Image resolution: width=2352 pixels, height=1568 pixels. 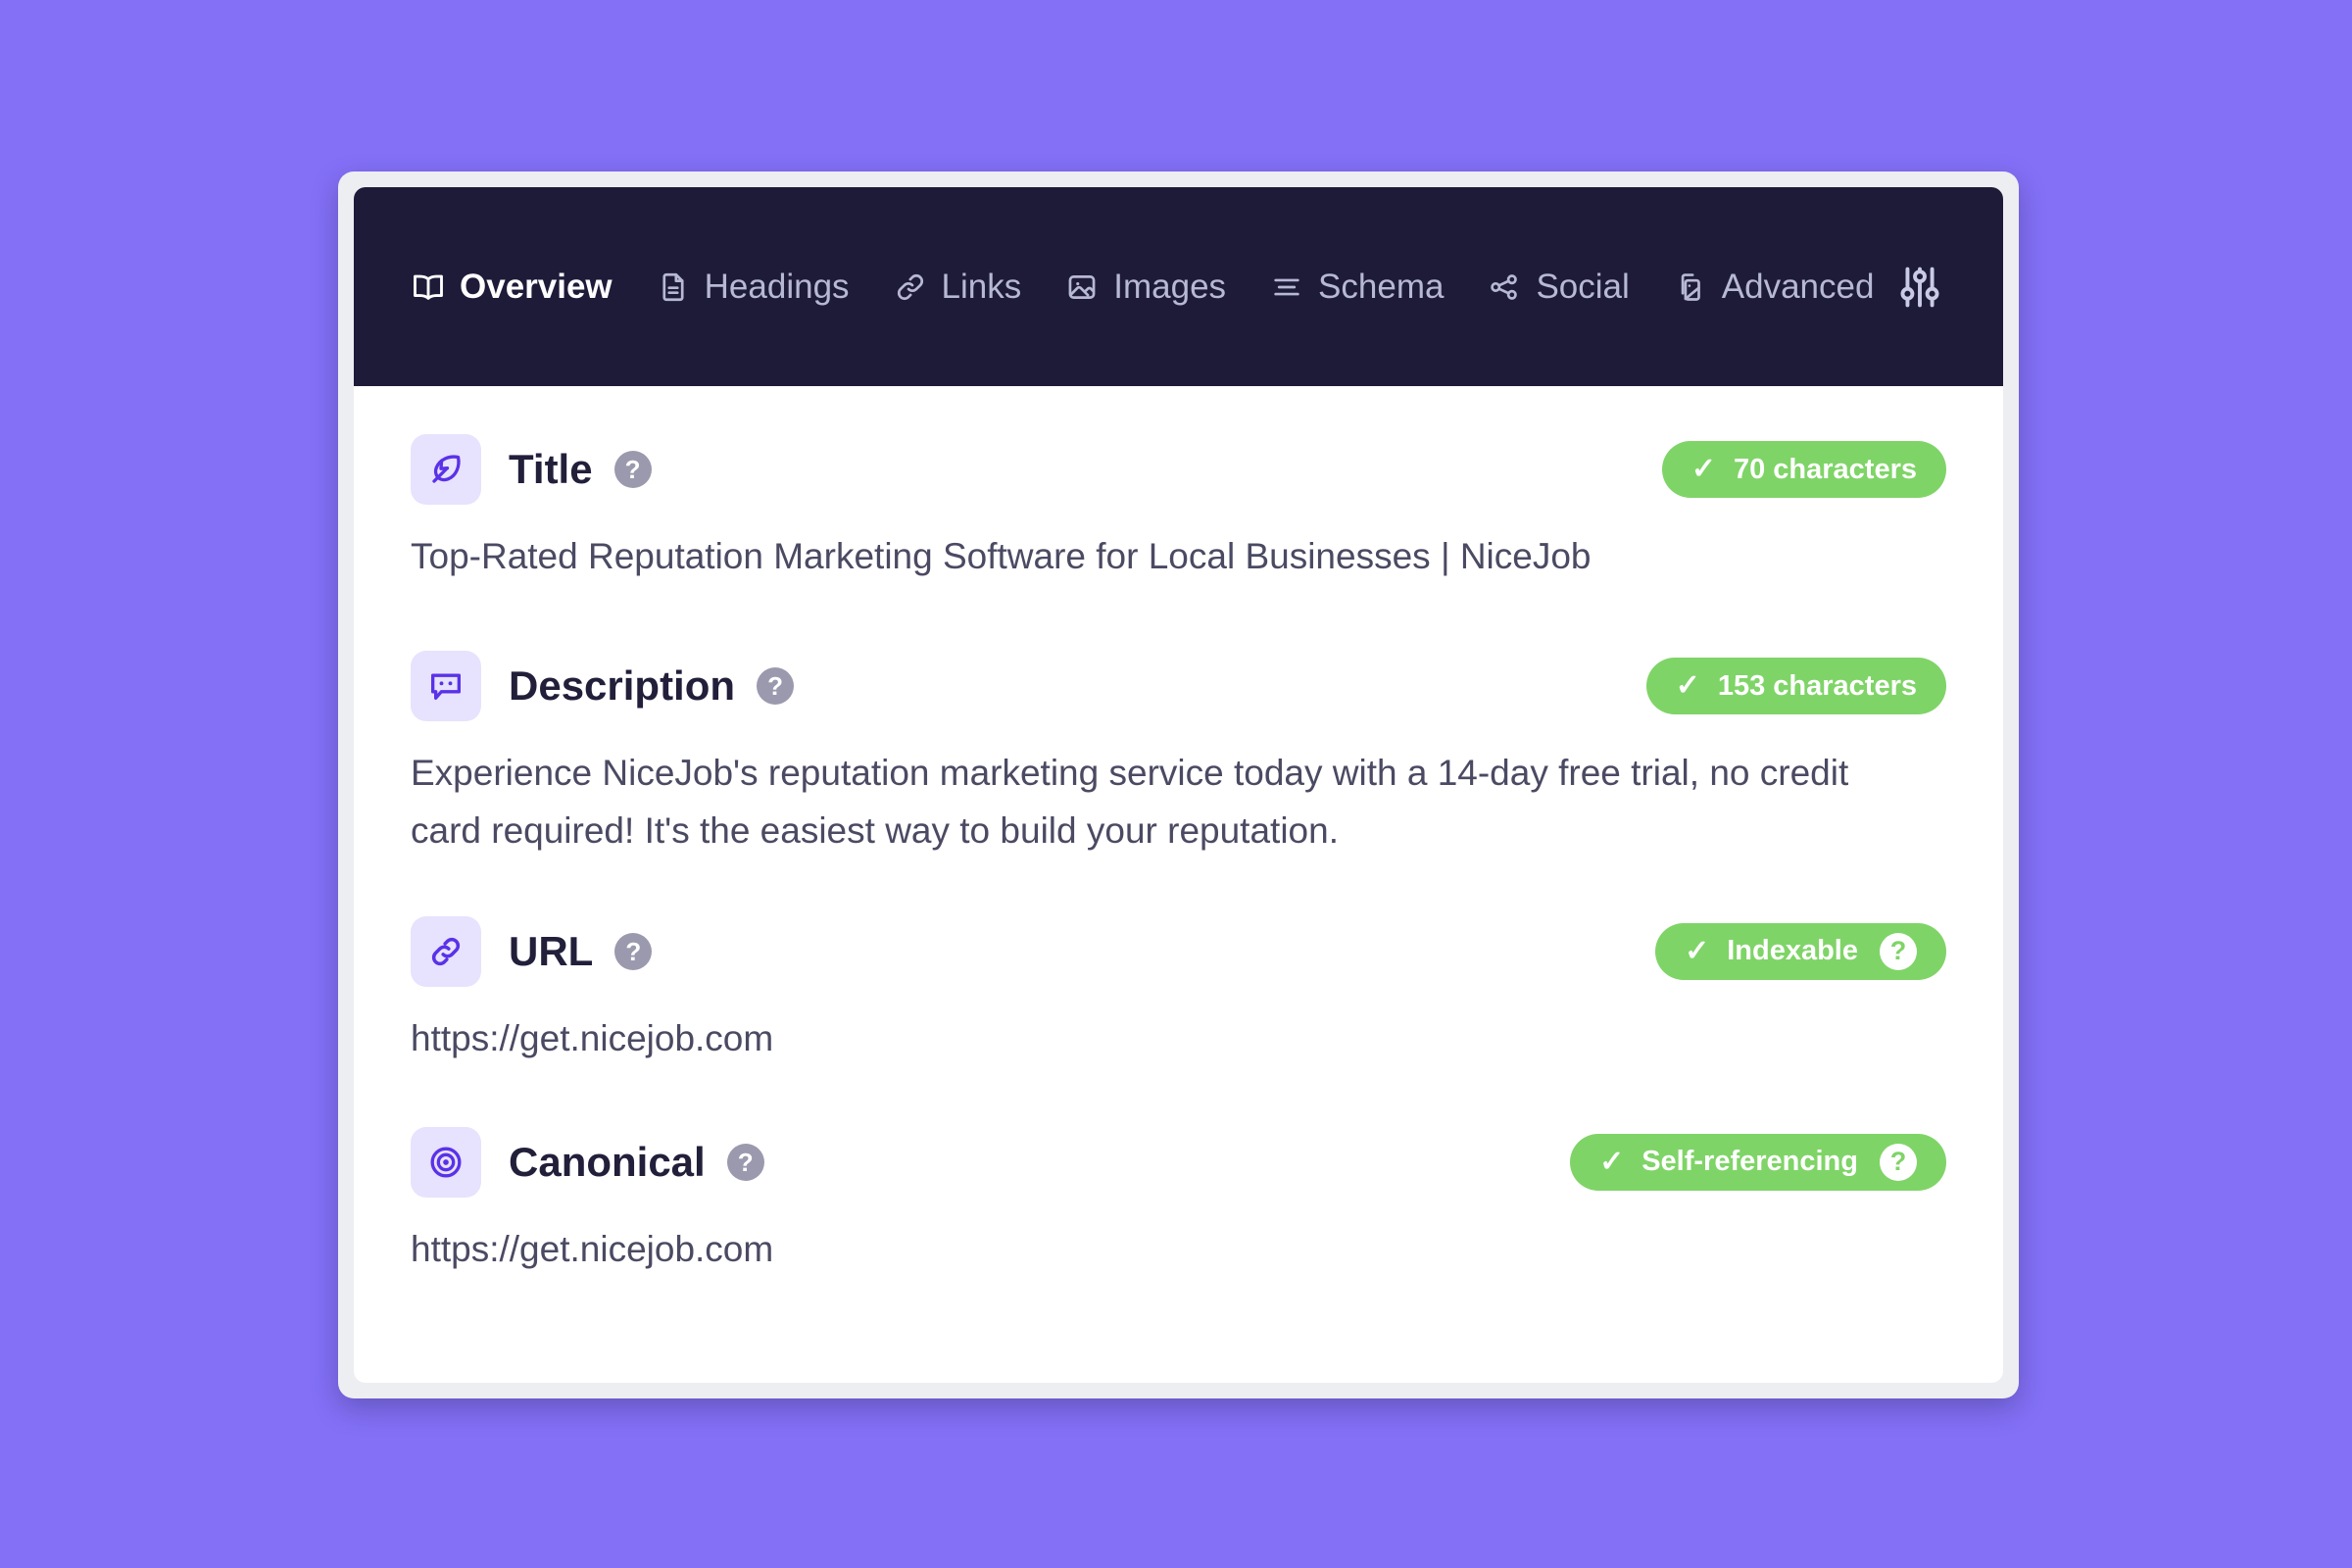 What do you see at coordinates (1381, 287) in the screenshot?
I see `tab-schema-label: Schema` at bounding box center [1381, 287].